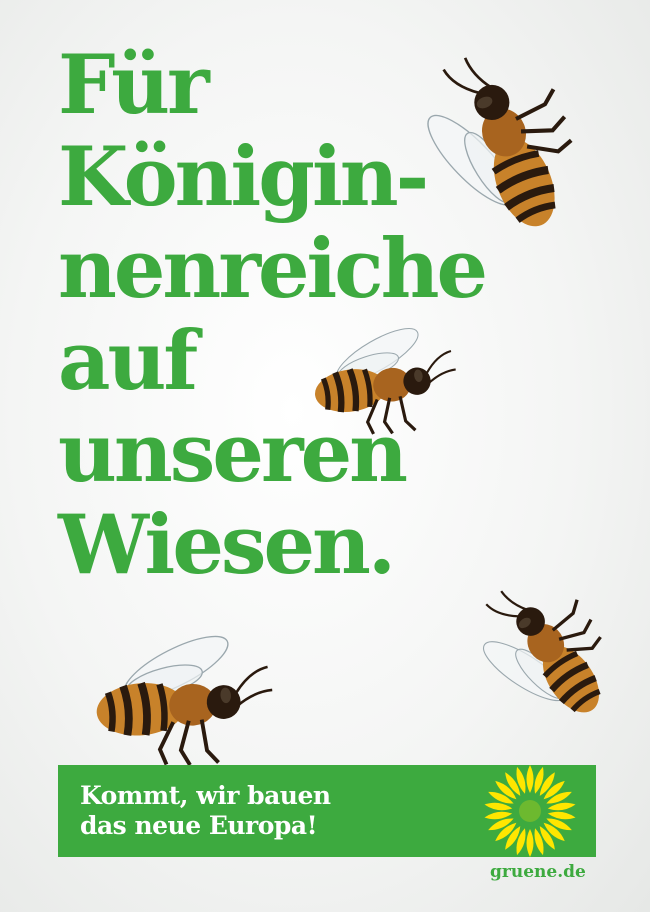  I want to click on slogan-line-1: Kommt, wir bauen, so click(205, 795).